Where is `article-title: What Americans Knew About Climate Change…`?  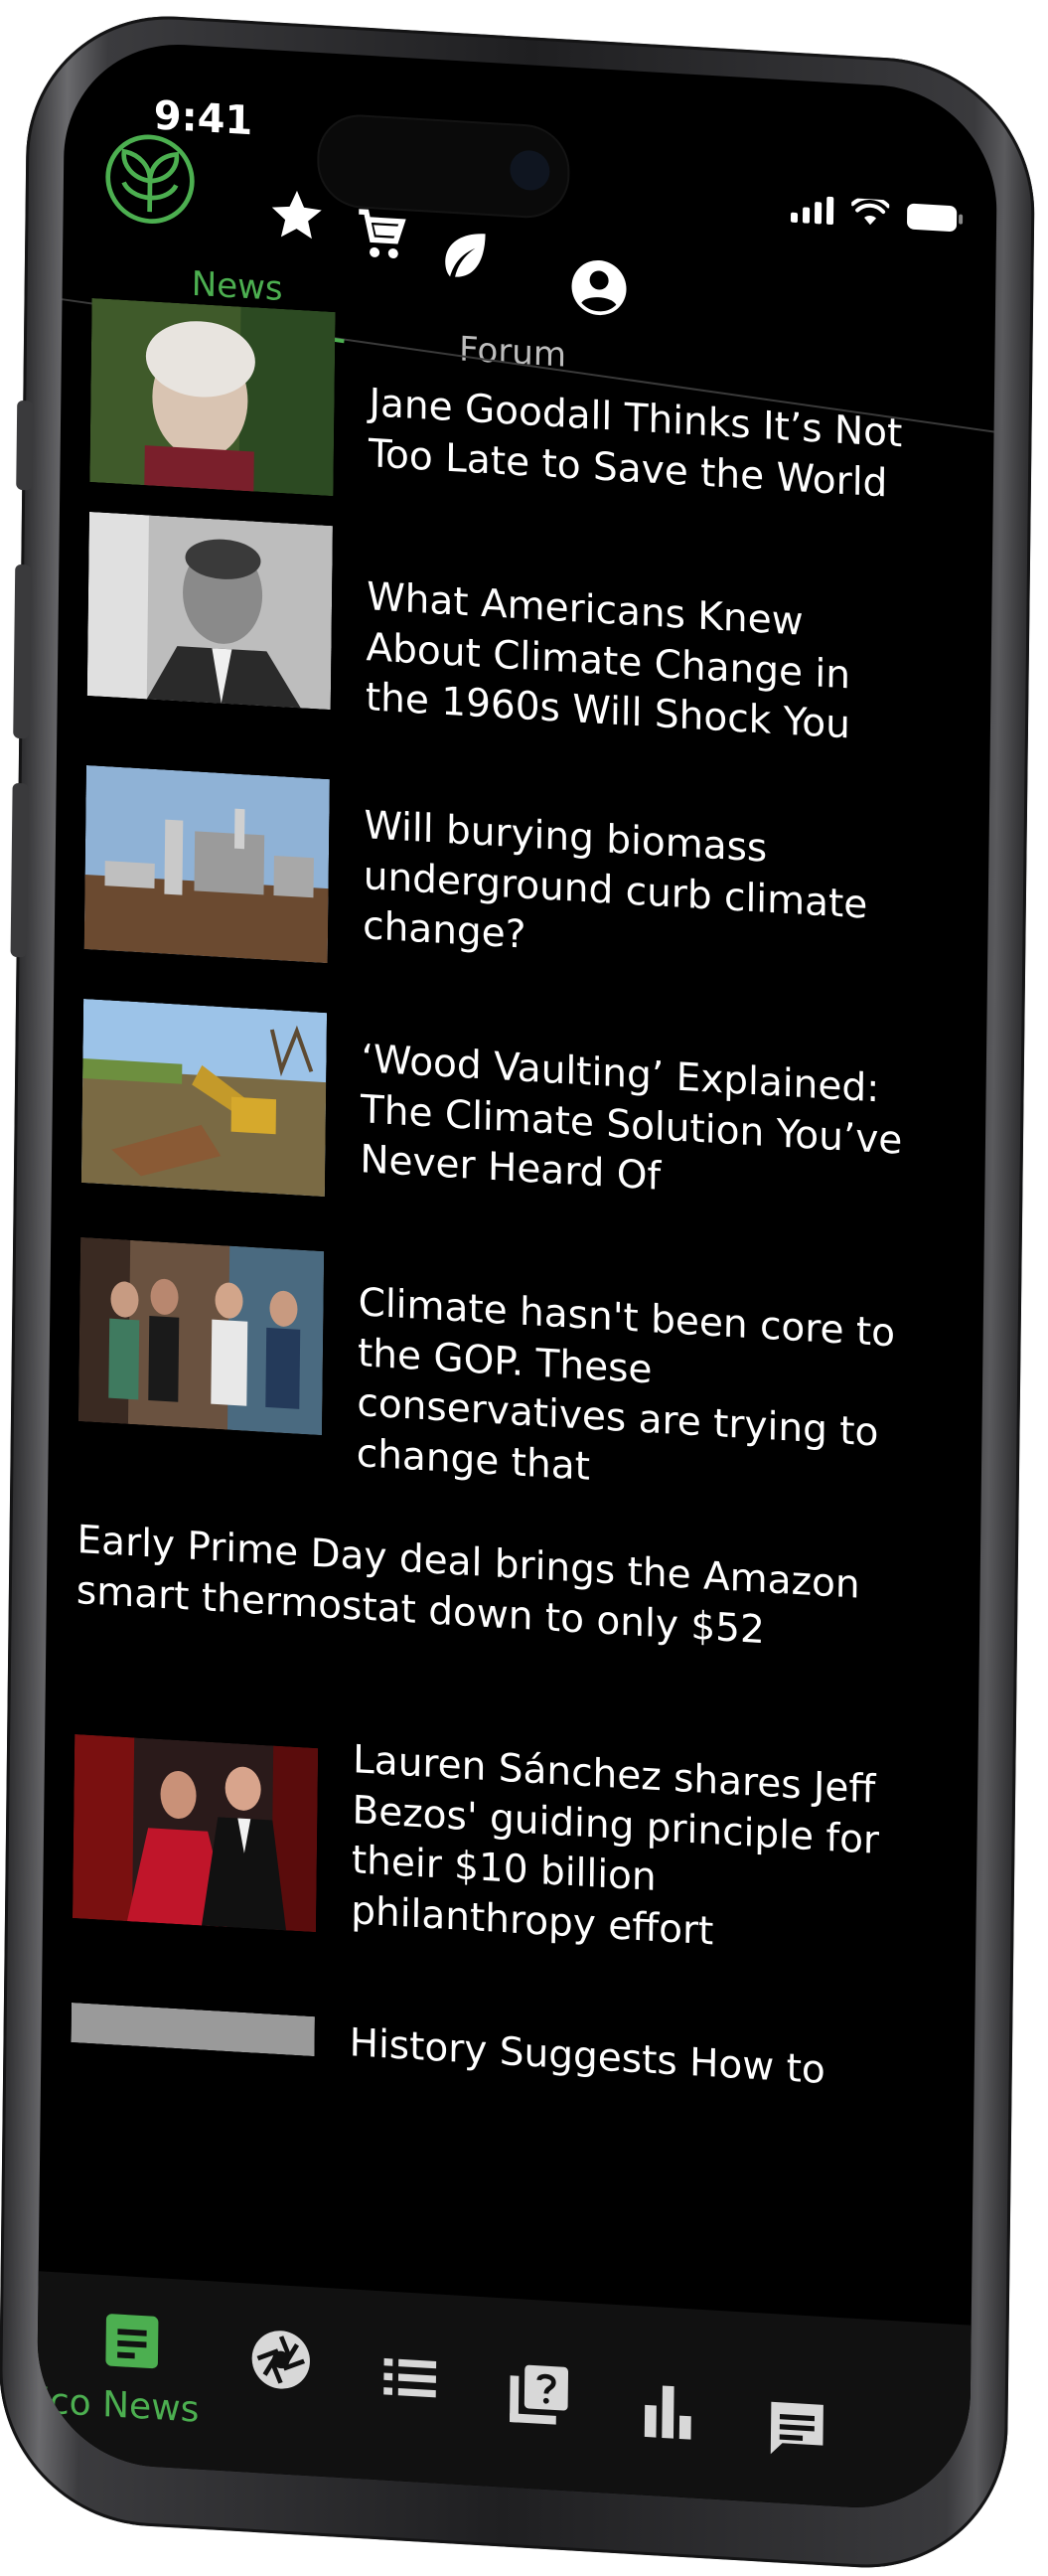 article-title: What Americans Knew About Climate Change… is located at coordinates (608, 661).